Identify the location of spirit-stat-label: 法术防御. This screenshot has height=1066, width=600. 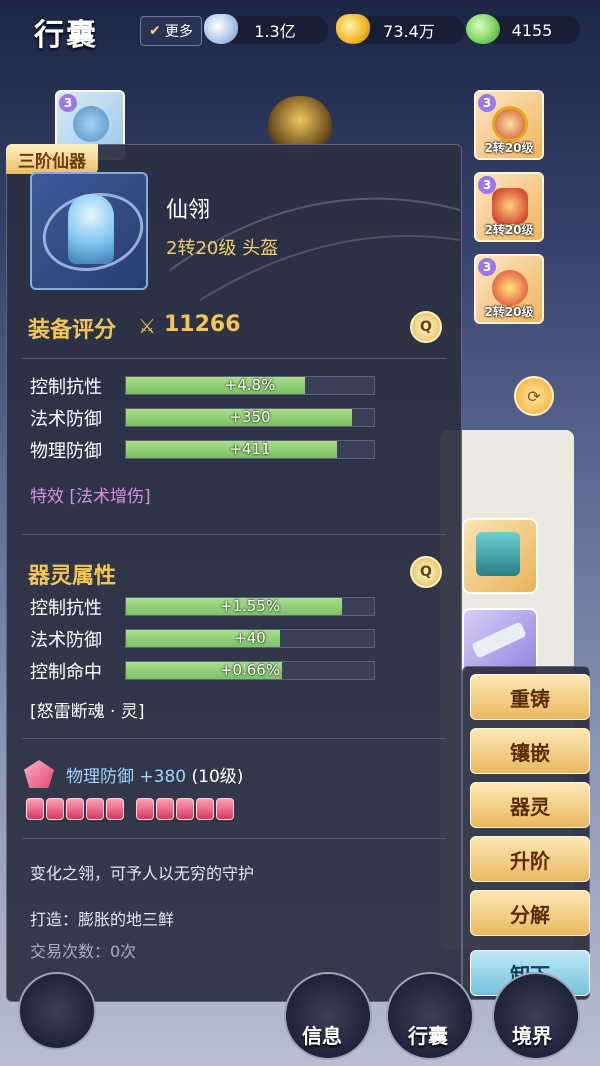
(66, 640).